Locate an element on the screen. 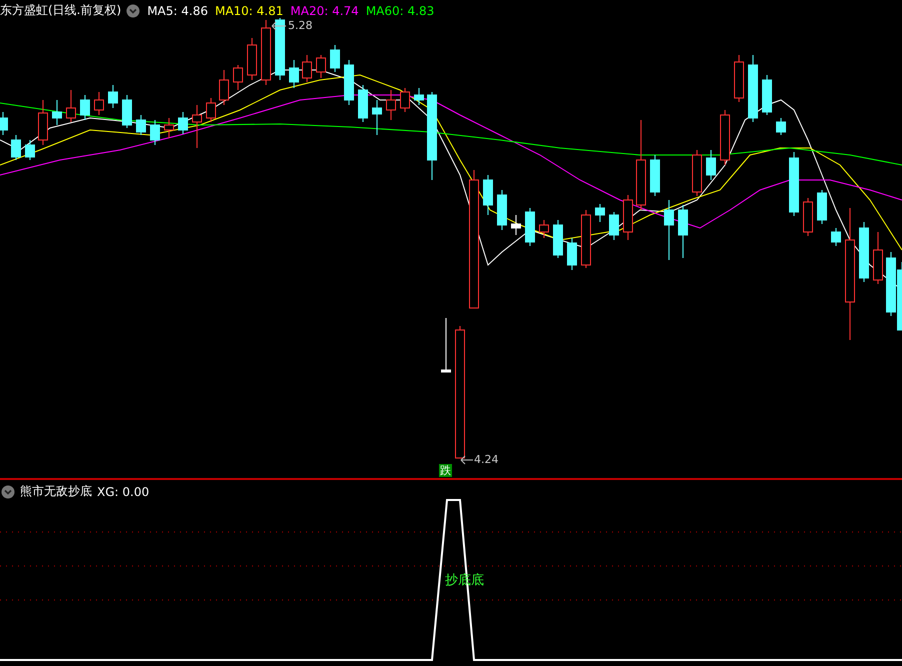 This screenshot has height=666, width=902. ma-reading: MA20: 4.74 is located at coordinates (324, 11).